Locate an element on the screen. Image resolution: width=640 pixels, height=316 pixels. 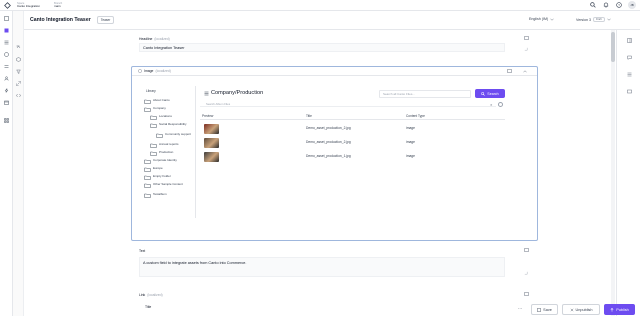
text-field-label: Text is located at coordinates (142, 251).